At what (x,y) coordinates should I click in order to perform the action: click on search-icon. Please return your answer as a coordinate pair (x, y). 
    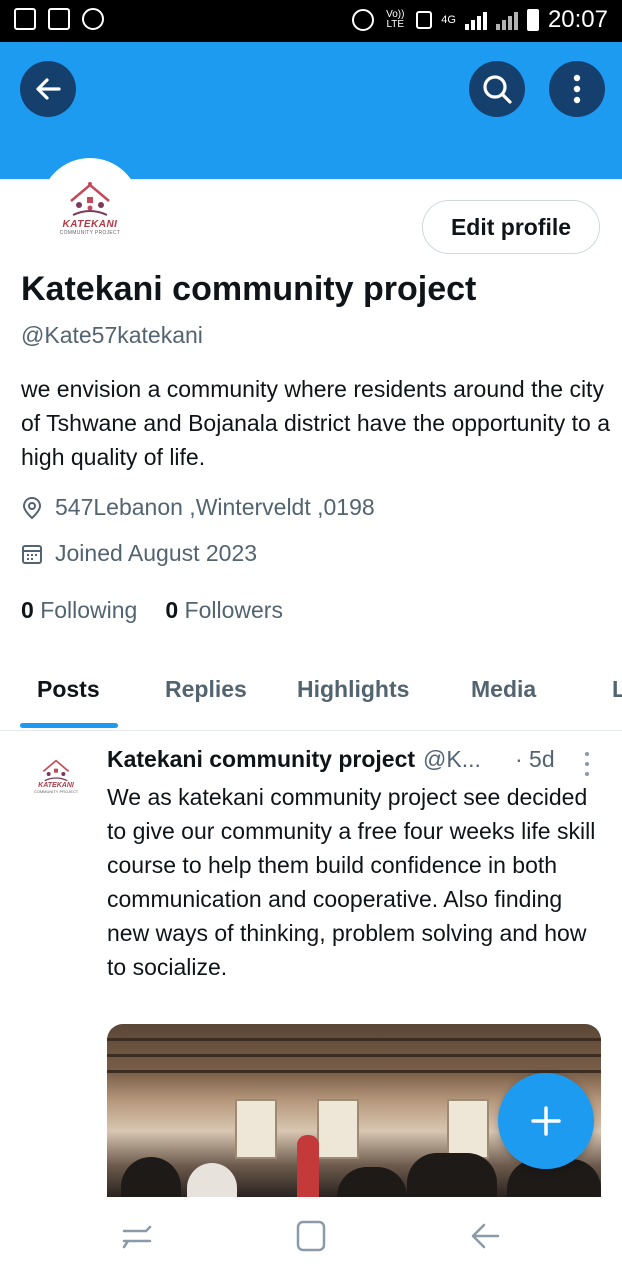
    Looking at the image, I should click on (497, 89).